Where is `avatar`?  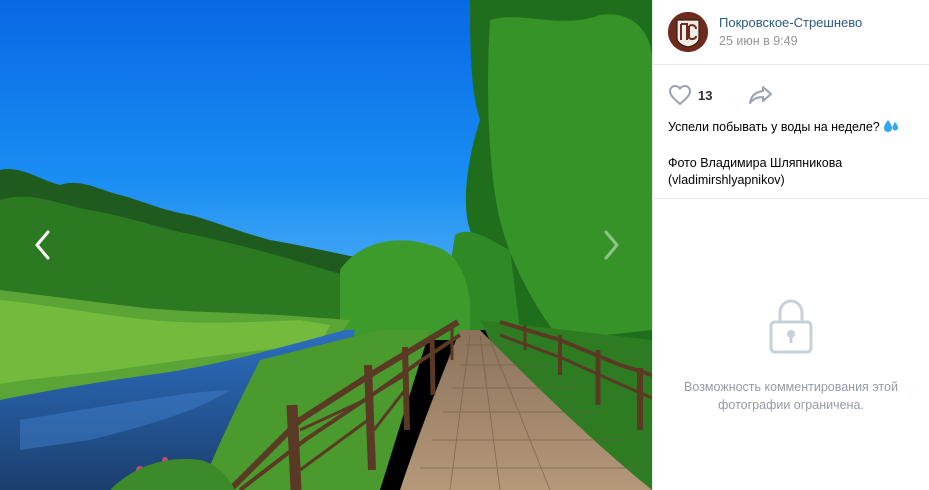
avatar is located at coordinates (688, 32).